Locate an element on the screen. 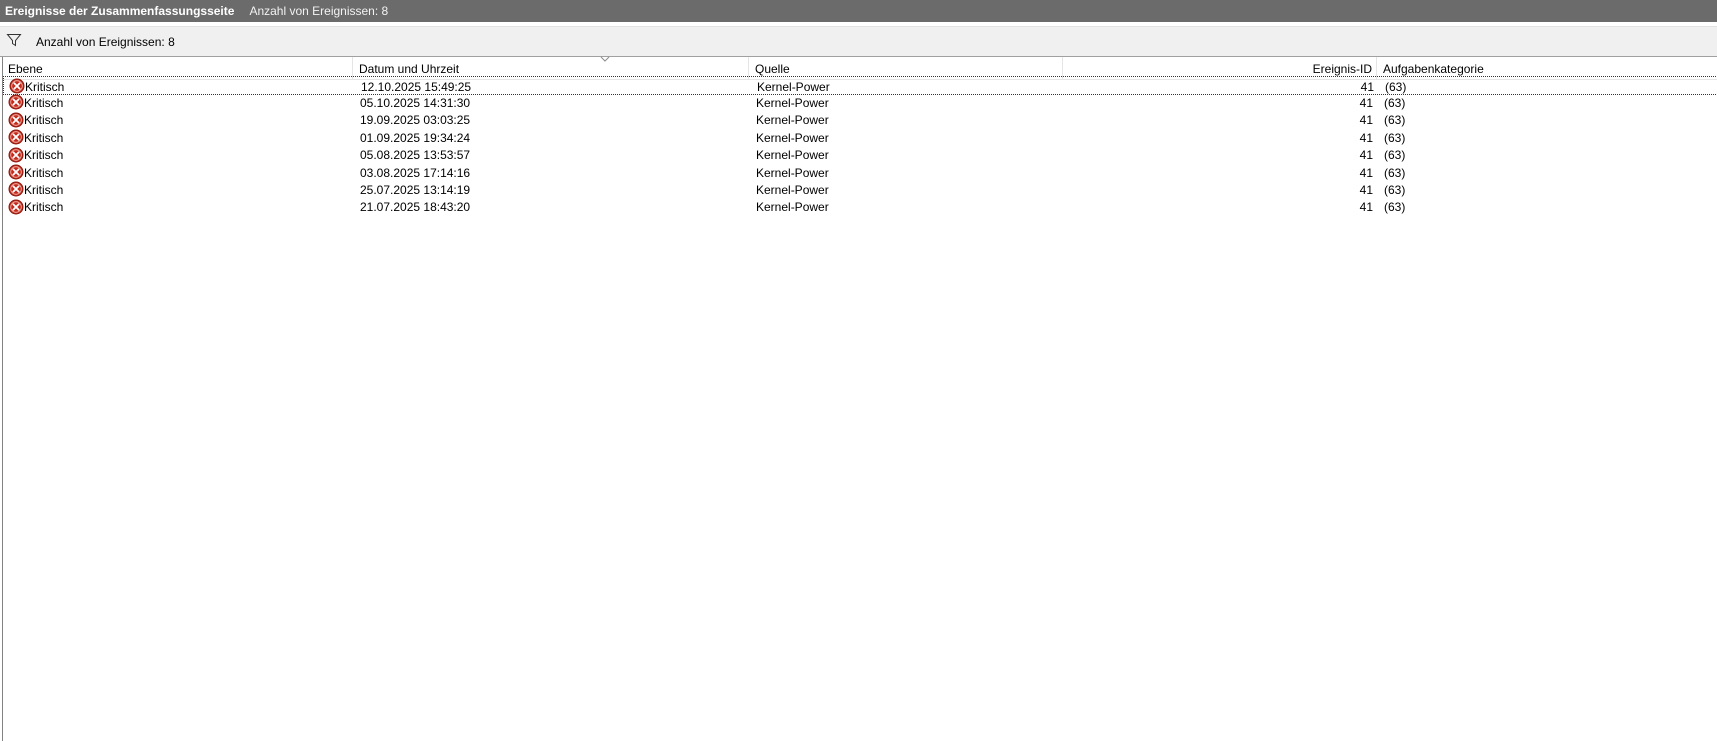  filter-bar: Anzahl von Ereignissen: 8 is located at coordinates (858, 41).